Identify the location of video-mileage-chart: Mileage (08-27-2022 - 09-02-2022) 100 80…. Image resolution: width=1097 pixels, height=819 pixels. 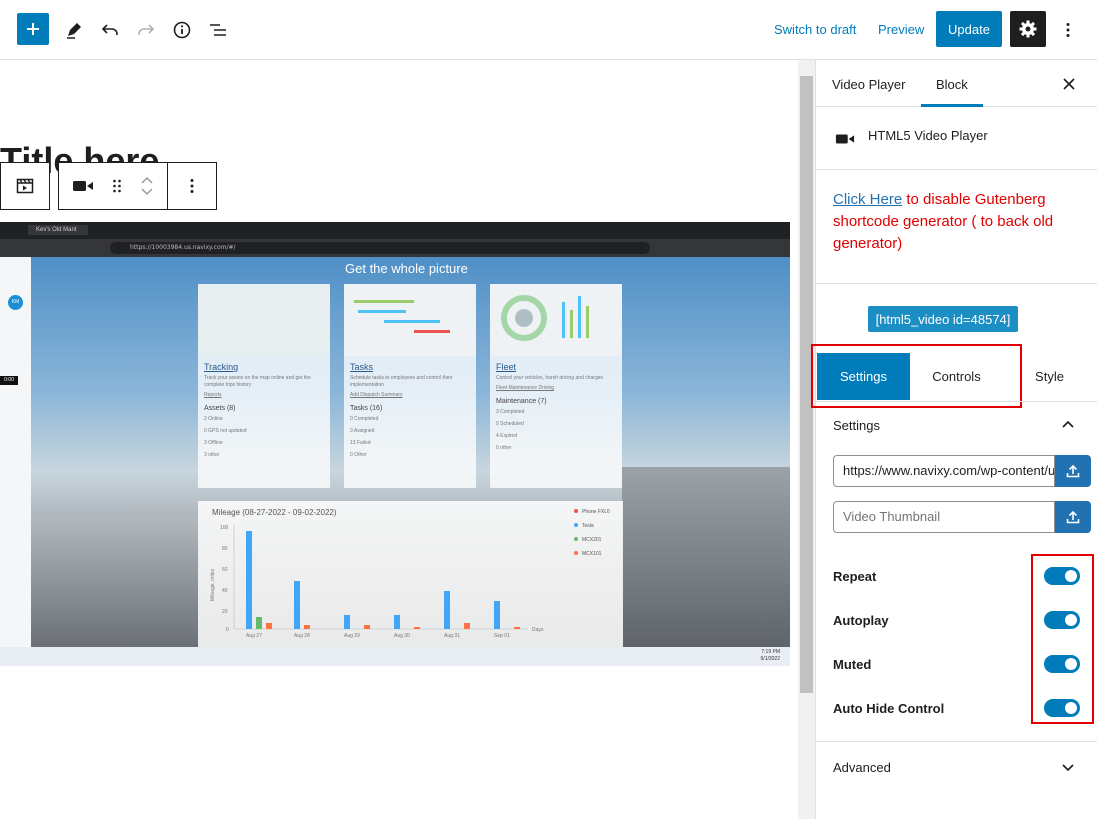
(410, 574).